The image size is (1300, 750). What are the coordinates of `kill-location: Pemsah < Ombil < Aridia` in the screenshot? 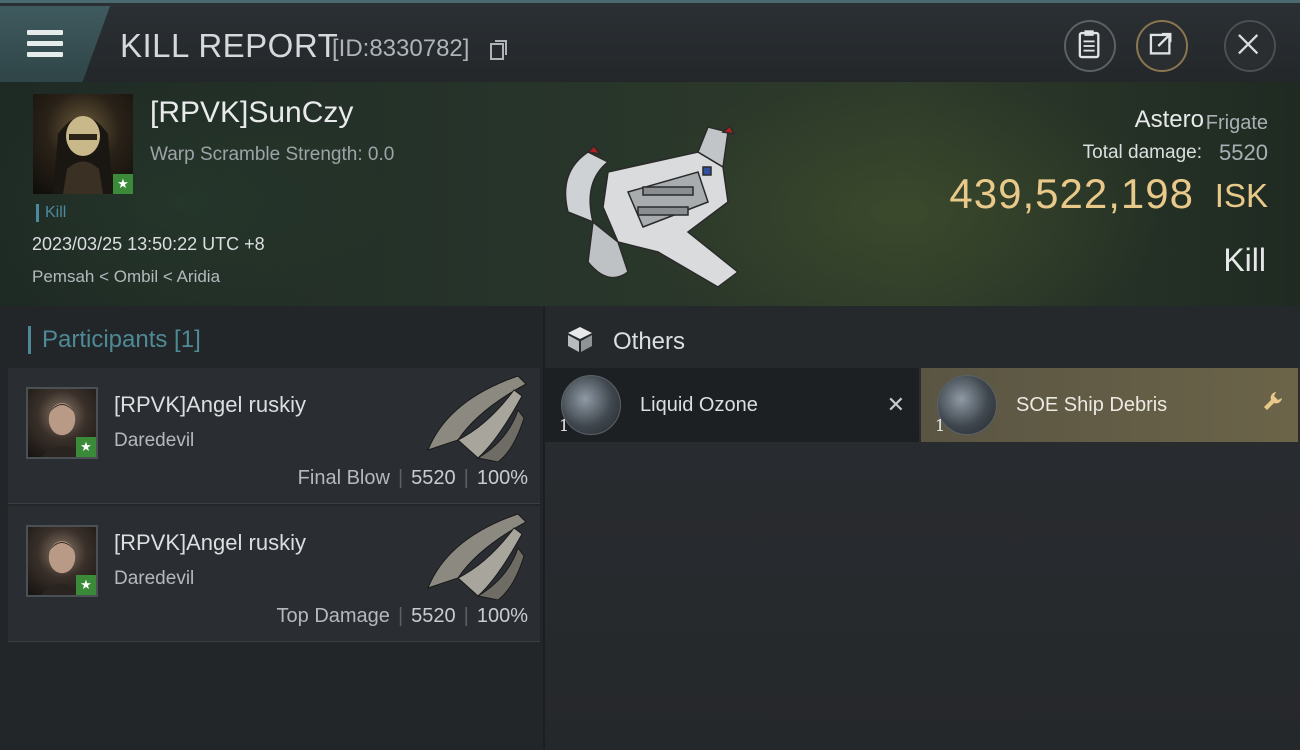 It's located at (126, 277).